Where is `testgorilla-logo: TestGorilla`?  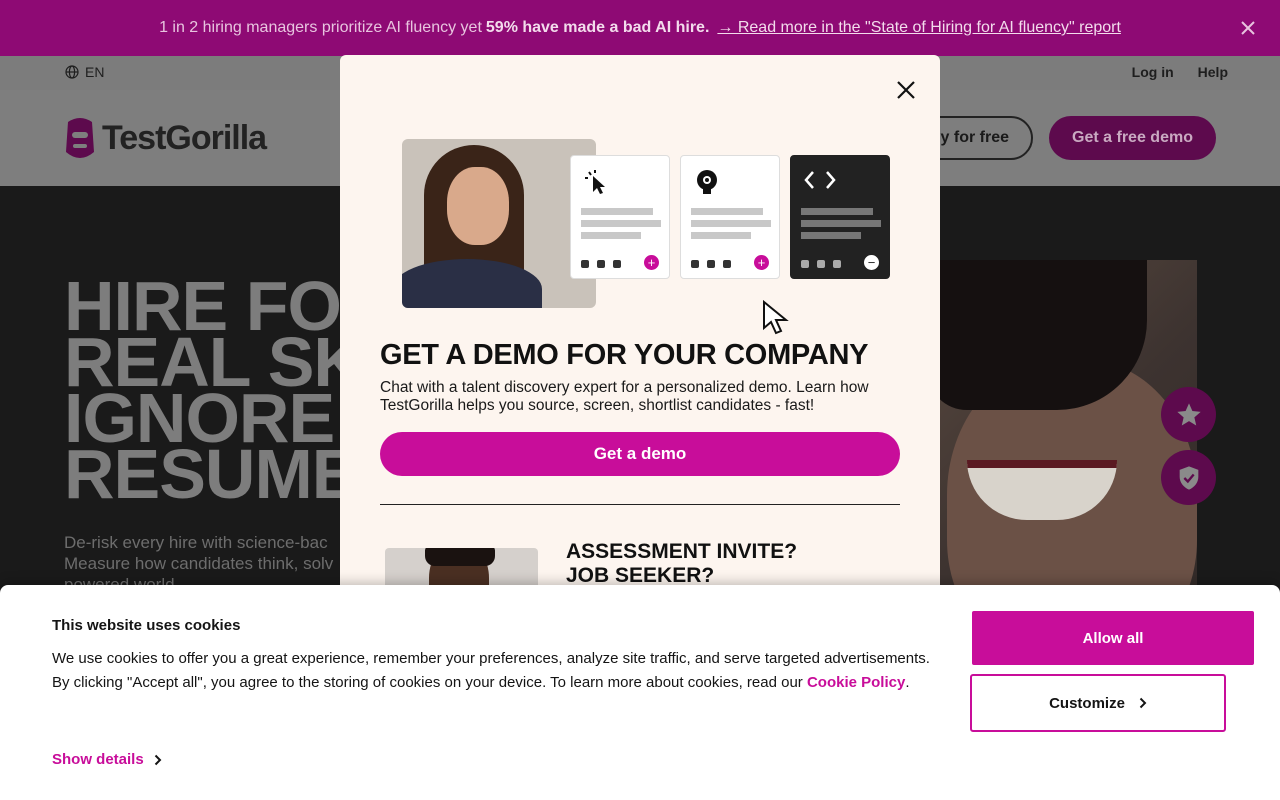 testgorilla-logo: TestGorilla is located at coordinates (165, 138).